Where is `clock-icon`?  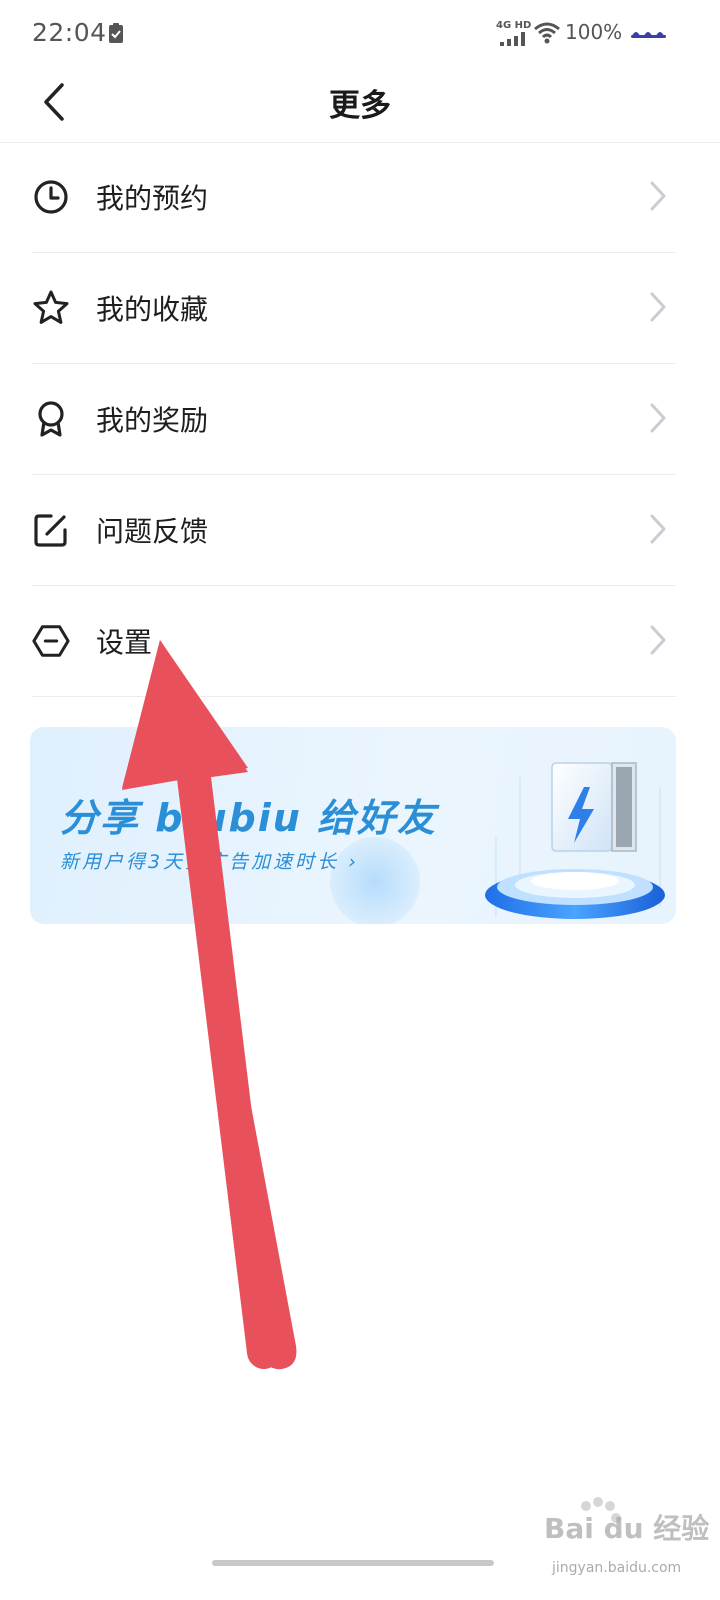
clock-icon is located at coordinates (51, 197).